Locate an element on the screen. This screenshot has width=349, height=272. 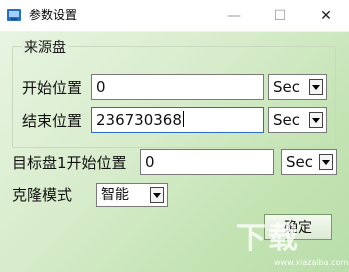
start-position-label: 开始位置 is located at coordinates (52, 88).